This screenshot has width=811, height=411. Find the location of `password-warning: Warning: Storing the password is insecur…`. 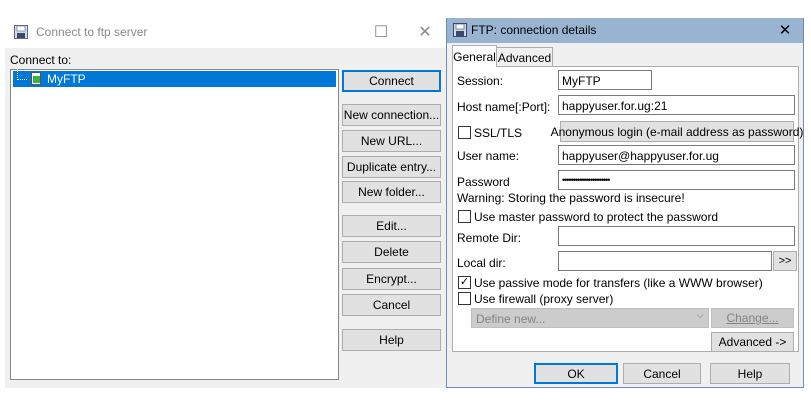

password-warning: Warning: Storing the password is insecur… is located at coordinates (571, 198).